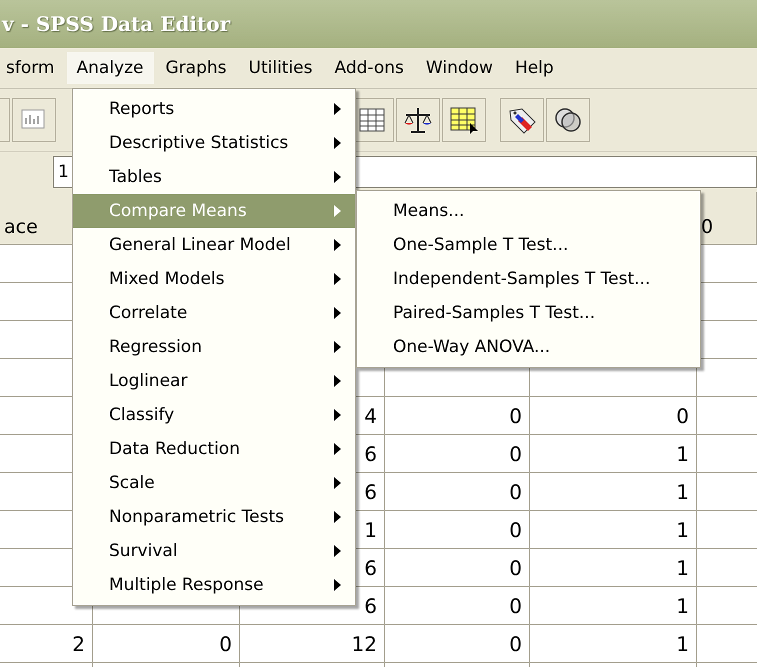 Image resolution: width=757 pixels, height=667 pixels. Describe the element at coordinates (370, 416) in the screenshot. I see `table-cell: 4` at that location.